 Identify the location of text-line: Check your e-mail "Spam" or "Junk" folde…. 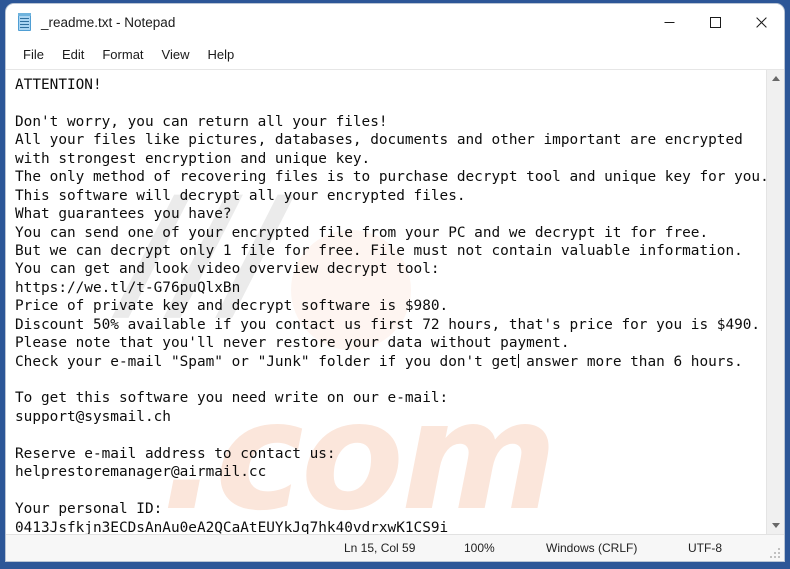
(390, 362).